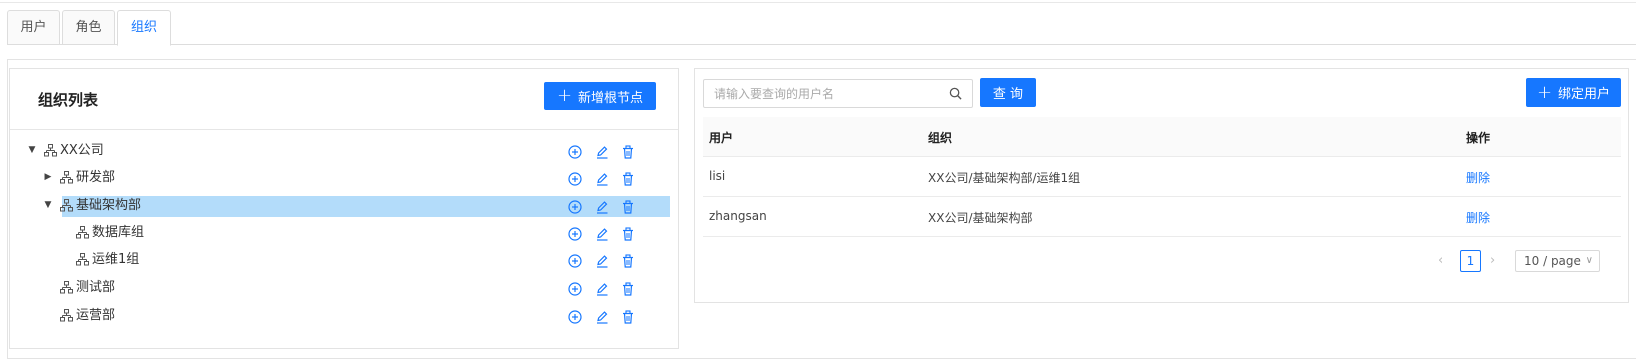 Image resolution: width=1636 pixels, height=359 pixels. I want to click on tree-node: 运营部, so click(344, 316).